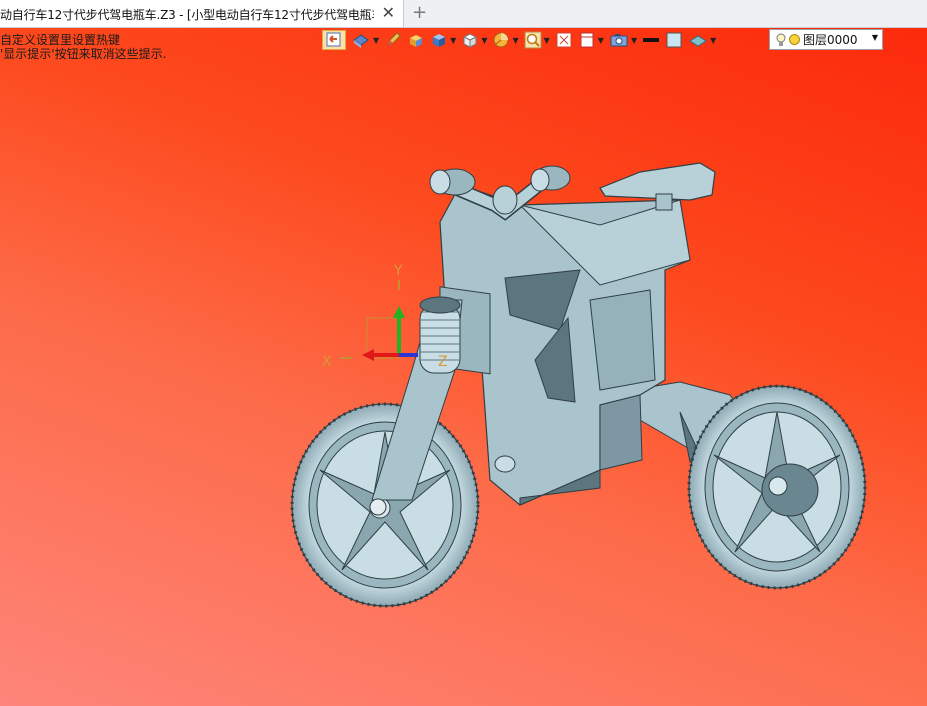 This screenshot has height=706, width=927. What do you see at coordinates (565, 345) in the screenshot?
I see `bike-frame-body` at bounding box center [565, 345].